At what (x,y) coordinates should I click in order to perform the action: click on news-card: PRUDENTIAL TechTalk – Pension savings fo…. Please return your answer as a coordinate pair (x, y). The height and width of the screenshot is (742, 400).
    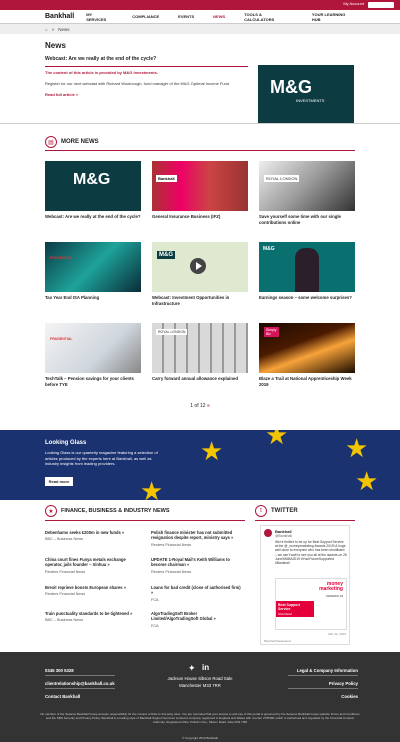
    Looking at the image, I should click on (93, 355).